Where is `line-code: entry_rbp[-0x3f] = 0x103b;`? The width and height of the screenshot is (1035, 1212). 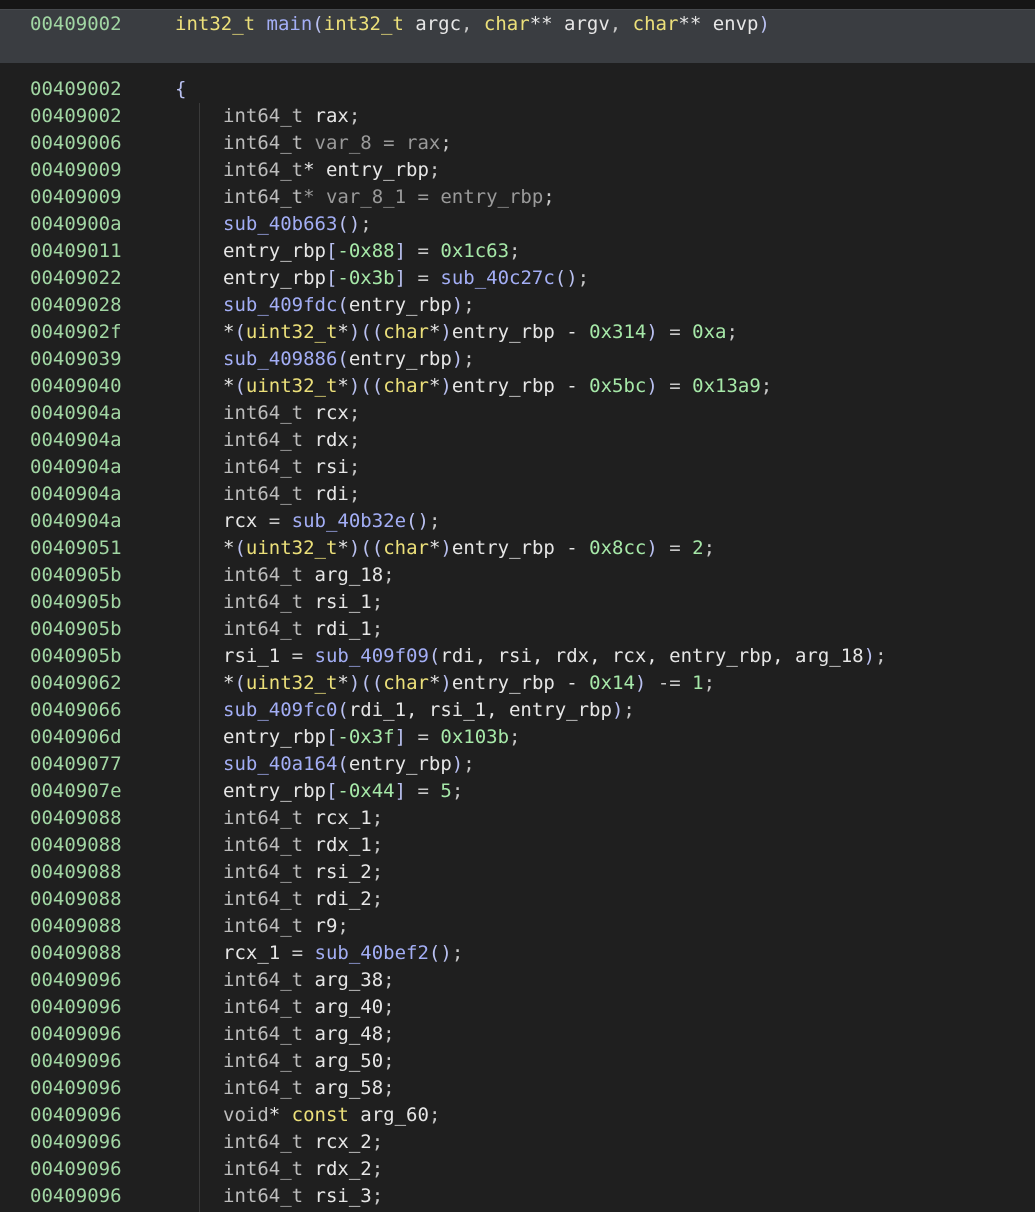
line-code: entry_rbp[-0x3f] = 0x103b; is located at coordinates (371, 737).